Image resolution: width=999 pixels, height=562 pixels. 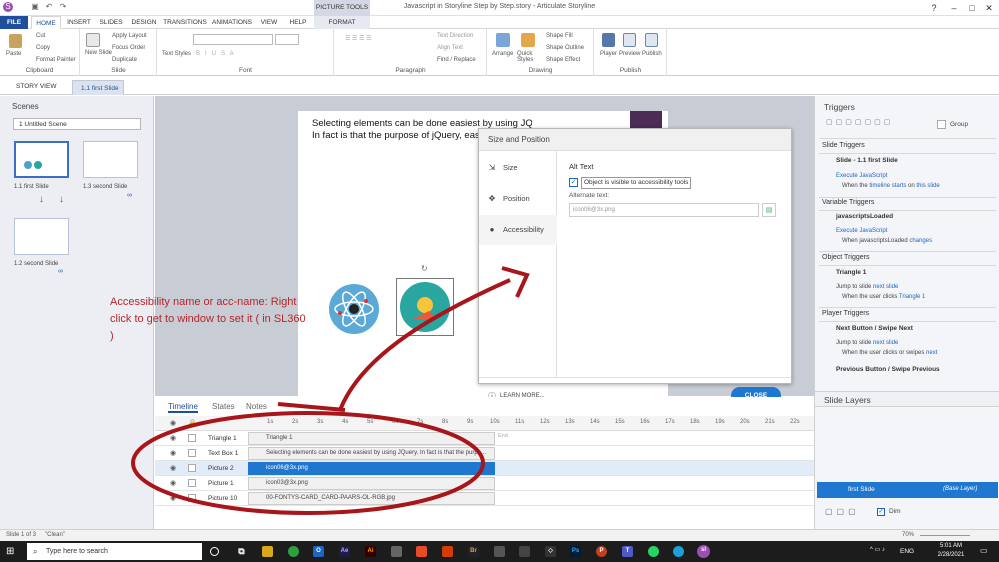 What do you see at coordinates (256, 406) in the screenshot?
I see `tab-notes: Notes` at bounding box center [256, 406].